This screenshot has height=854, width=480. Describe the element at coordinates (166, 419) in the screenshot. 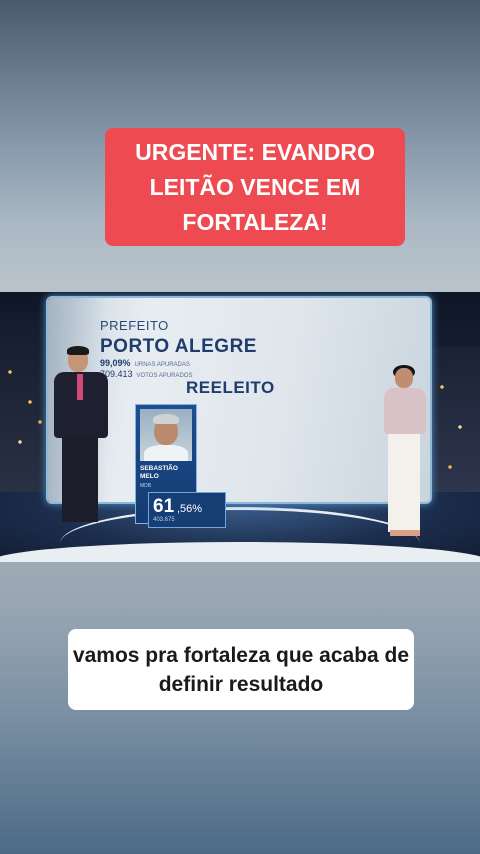

I see `candidate-hair` at that location.